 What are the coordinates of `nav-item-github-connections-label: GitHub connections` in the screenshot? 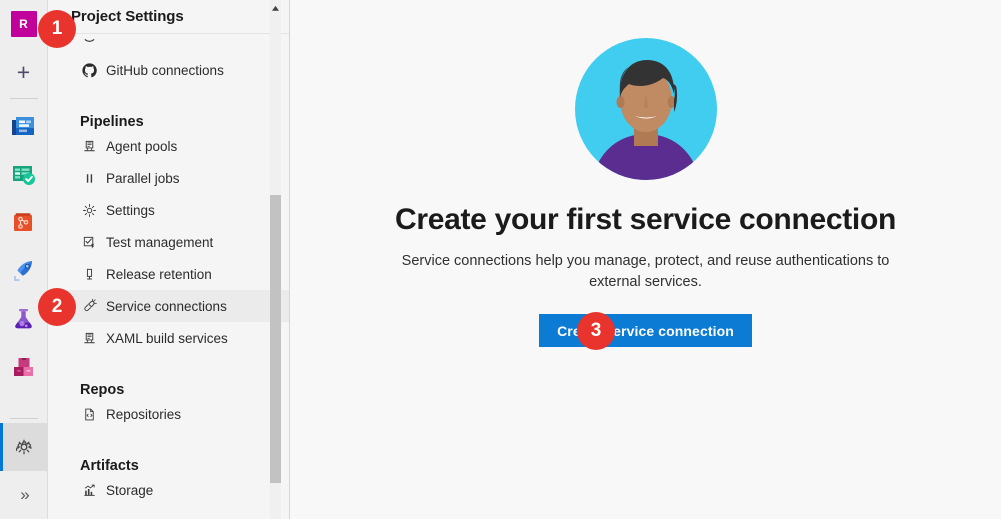 It's located at (165, 70).